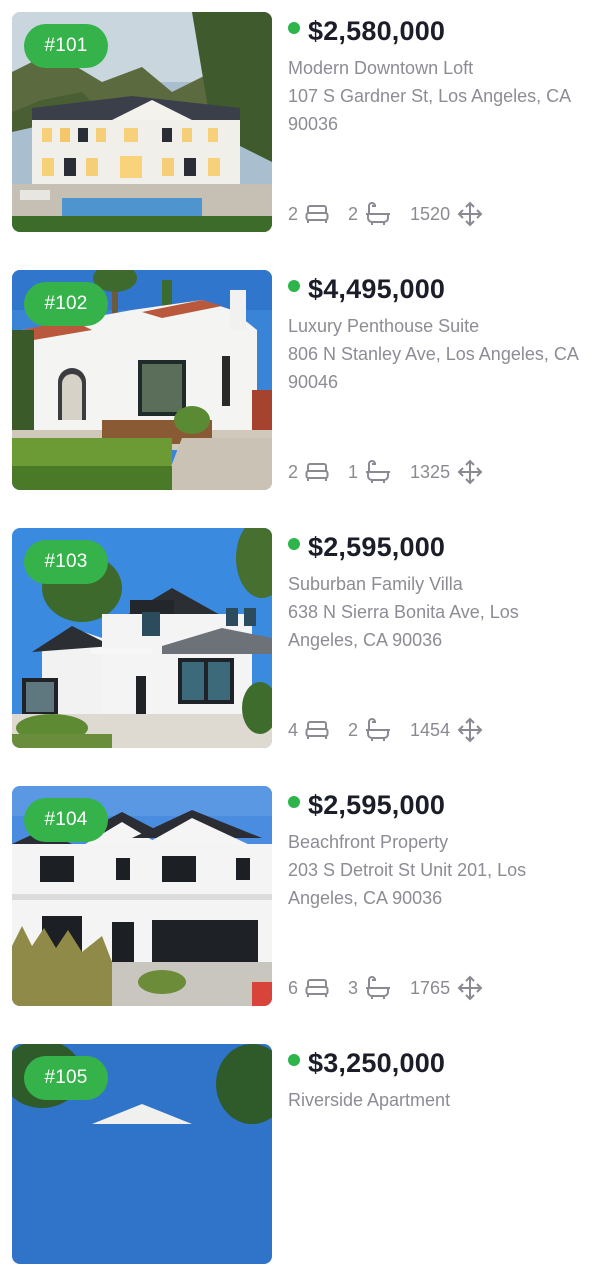 Image resolution: width=592 pixels, height=1266 pixels. I want to click on price-row: $4,495,000, so click(366, 289).